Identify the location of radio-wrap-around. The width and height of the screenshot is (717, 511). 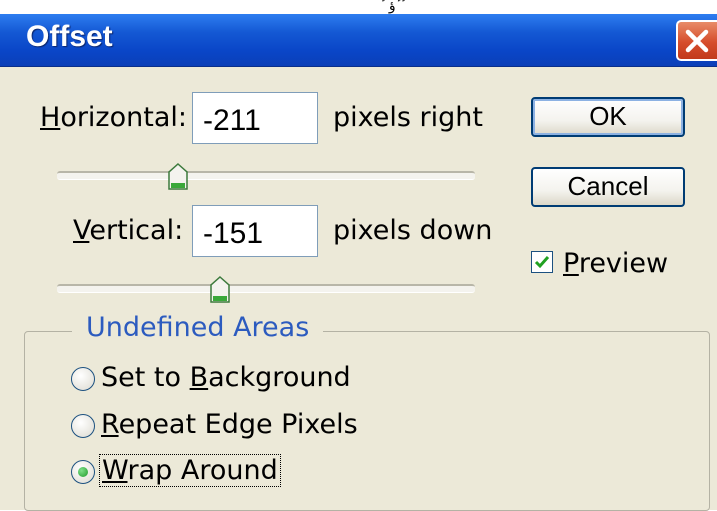
(83, 472).